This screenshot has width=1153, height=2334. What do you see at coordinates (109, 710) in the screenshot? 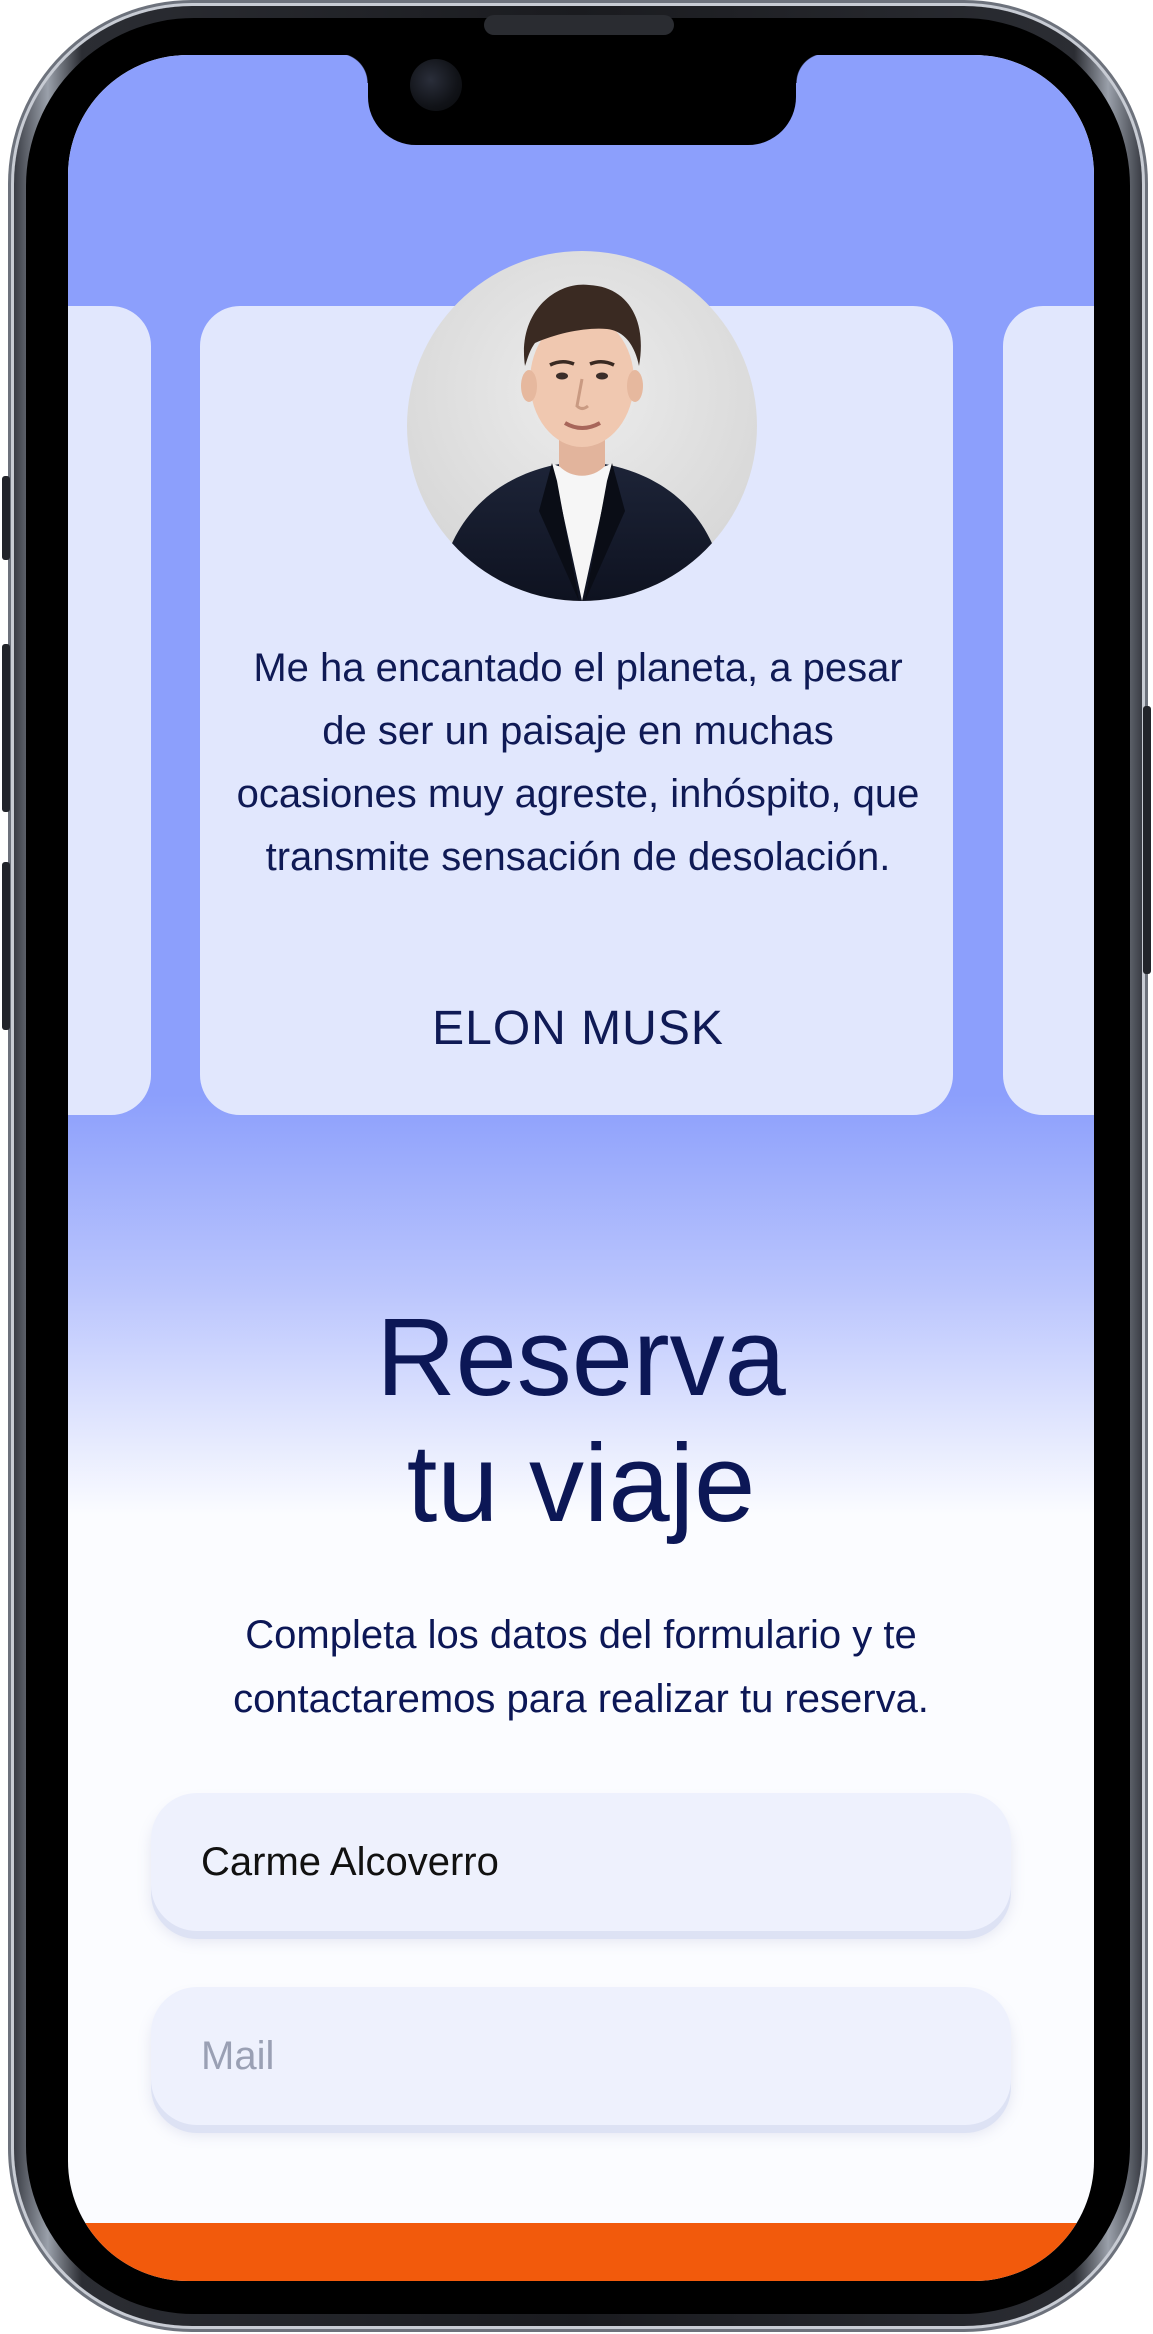
I see `testimonial-card-previous` at bounding box center [109, 710].